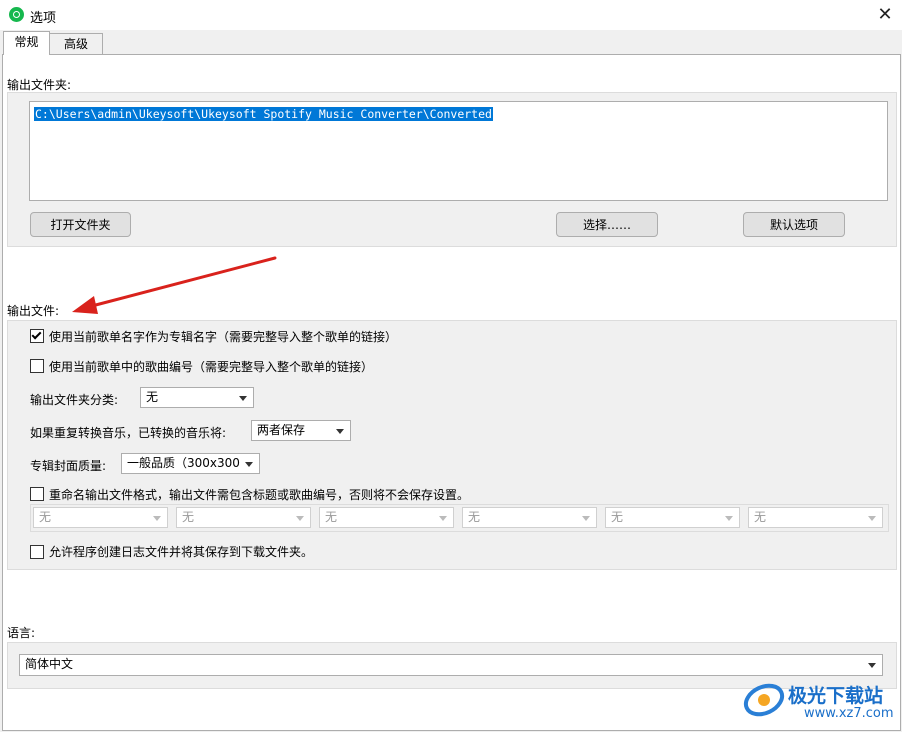 The height and width of the screenshot is (732, 902). What do you see at coordinates (474, 517) in the screenshot?
I see `rename-field-4-value: 无` at bounding box center [474, 517].